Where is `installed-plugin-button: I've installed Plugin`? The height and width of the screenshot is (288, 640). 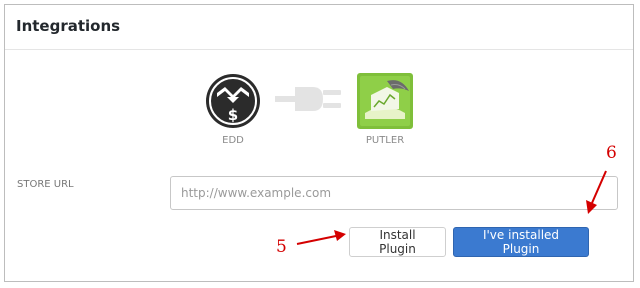
installed-plugin-button: I've installed Plugin is located at coordinates (521, 242).